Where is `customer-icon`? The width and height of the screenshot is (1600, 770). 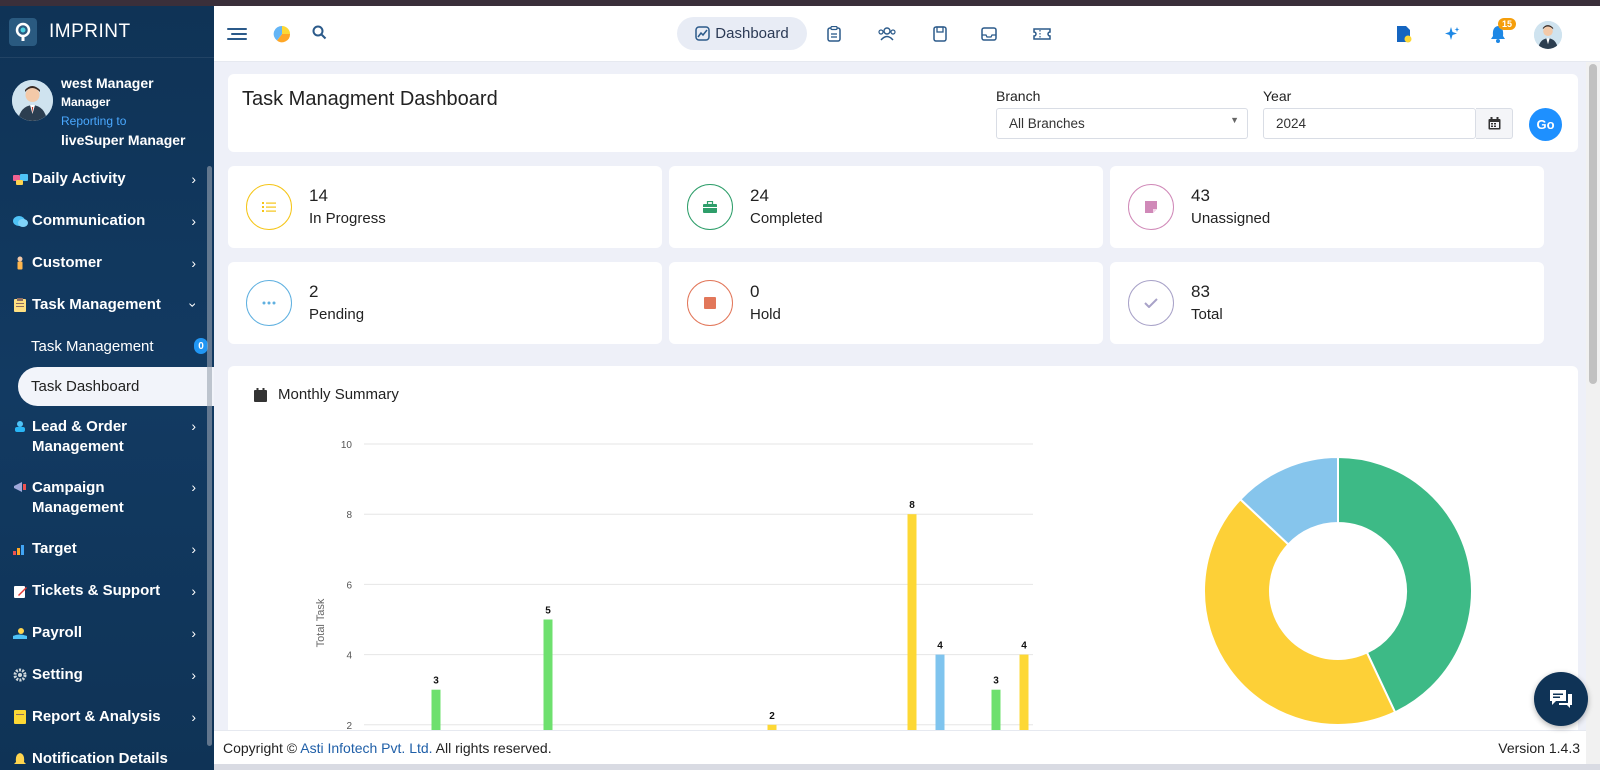 customer-icon is located at coordinates (20, 263).